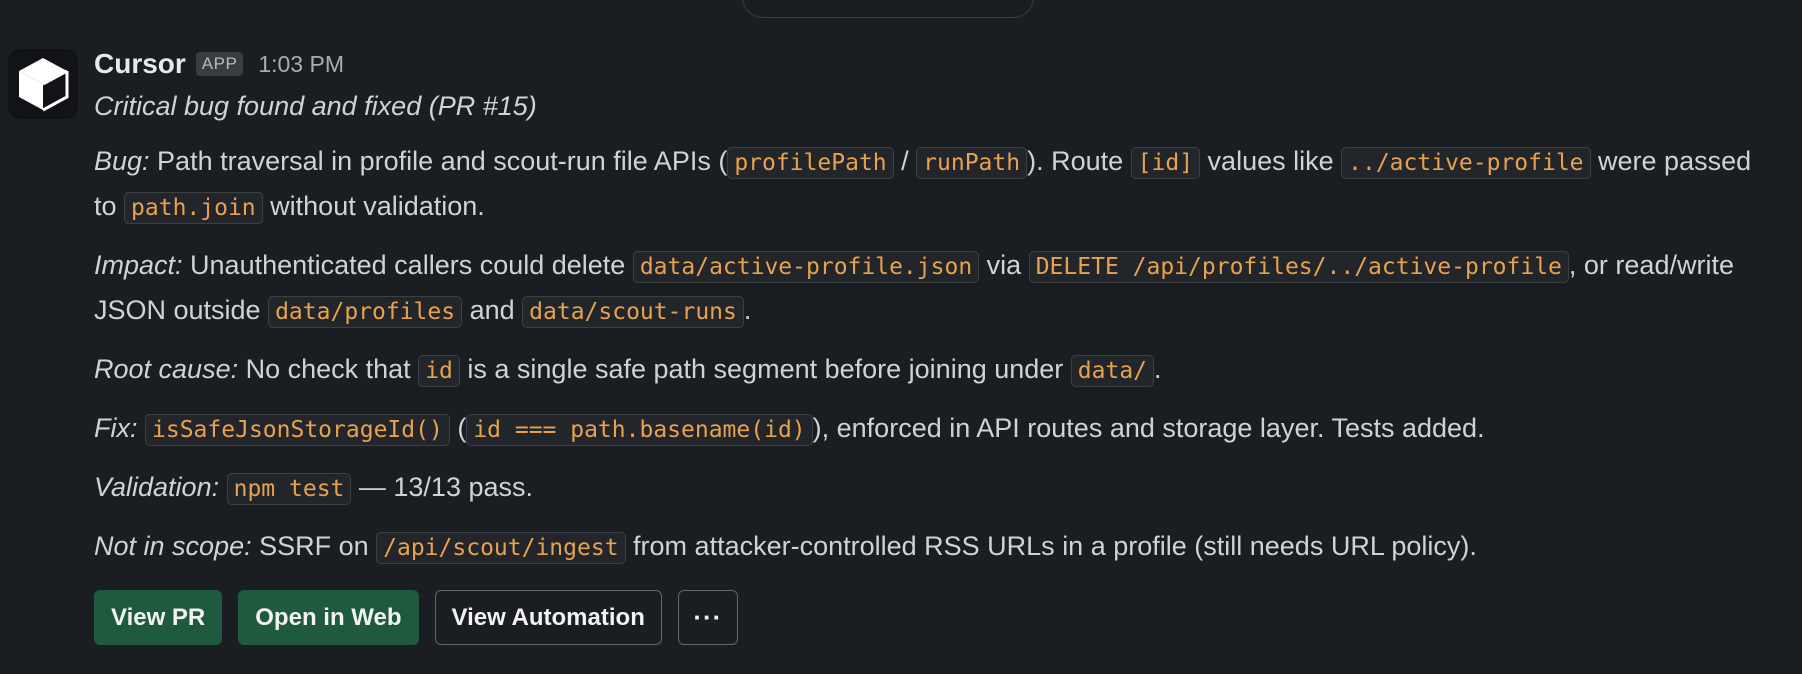  I want to click on fix-label: Fix:, so click(116, 428).